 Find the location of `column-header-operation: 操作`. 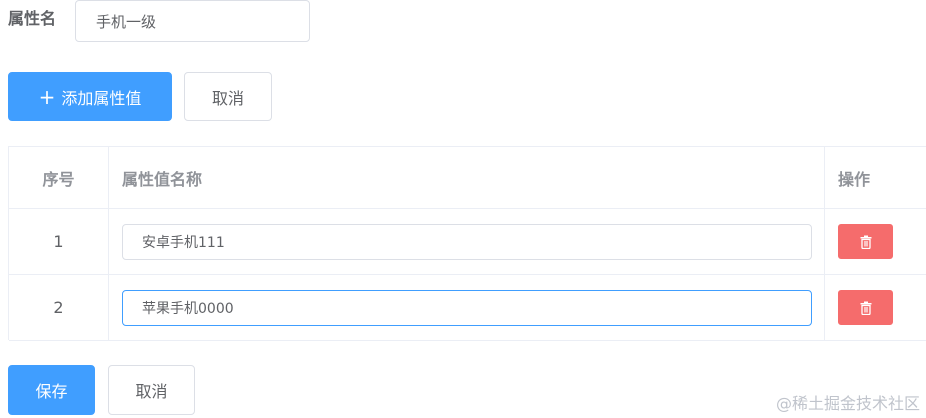

column-header-operation: 操作 is located at coordinates (854, 179).